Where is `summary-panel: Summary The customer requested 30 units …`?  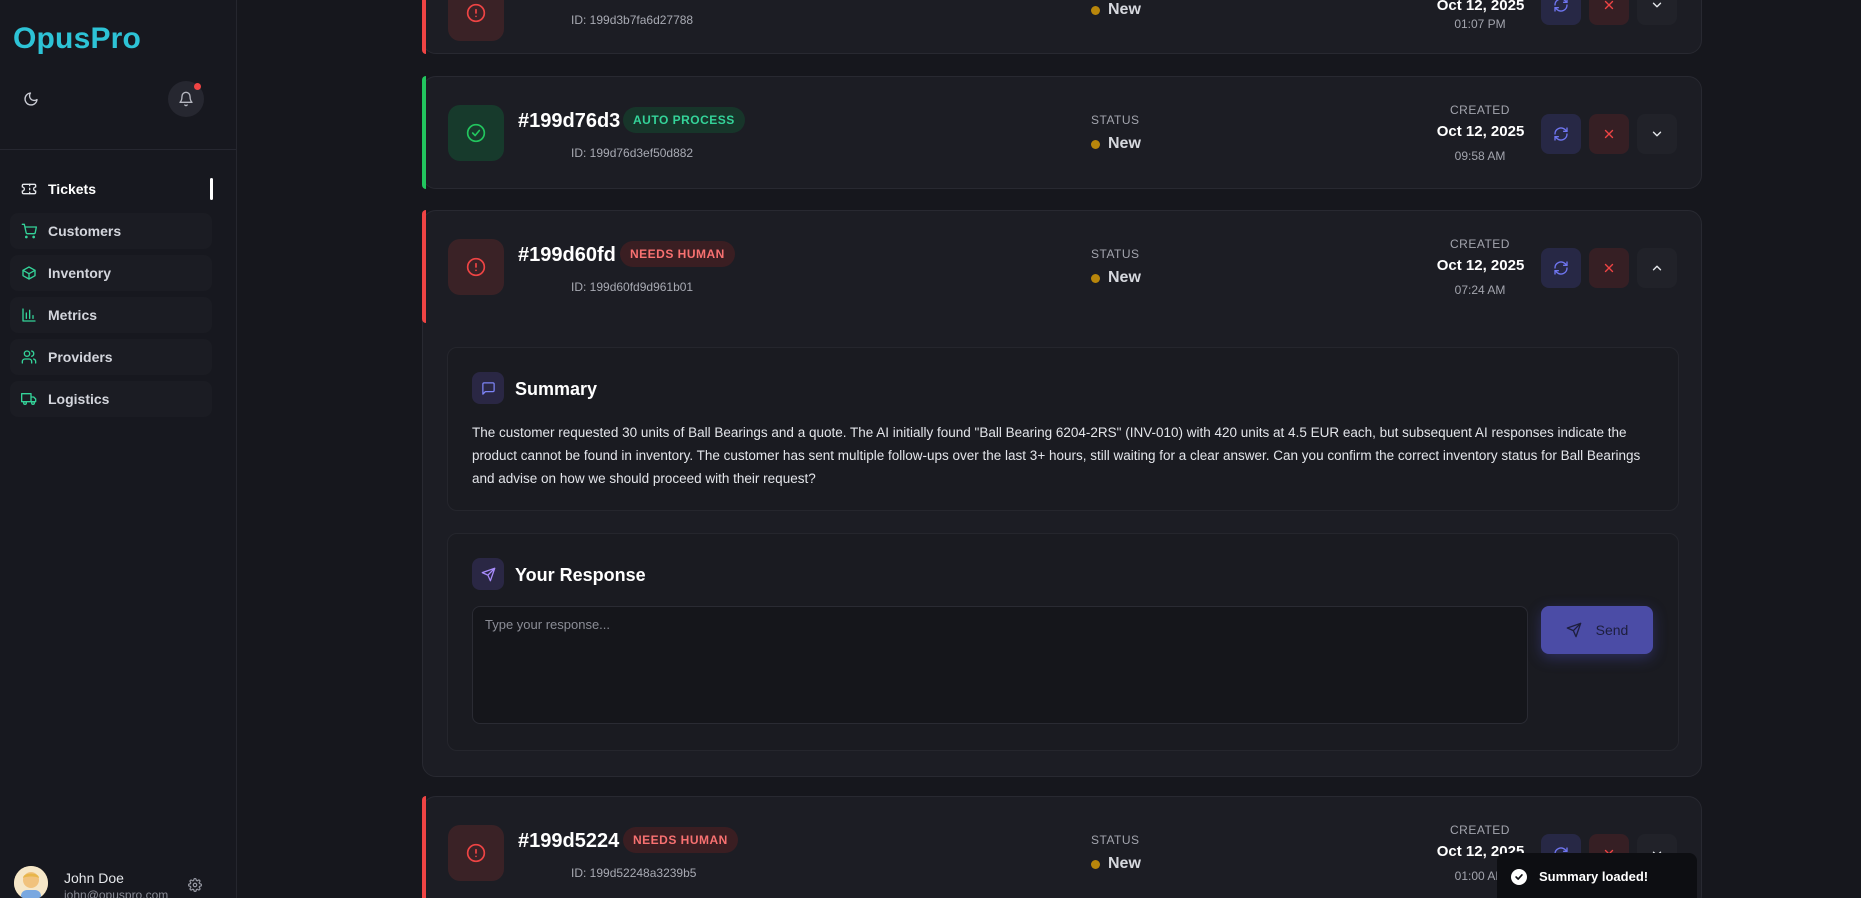
summary-panel: Summary The customer requested 30 units … is located at coordinates (1063, 429).